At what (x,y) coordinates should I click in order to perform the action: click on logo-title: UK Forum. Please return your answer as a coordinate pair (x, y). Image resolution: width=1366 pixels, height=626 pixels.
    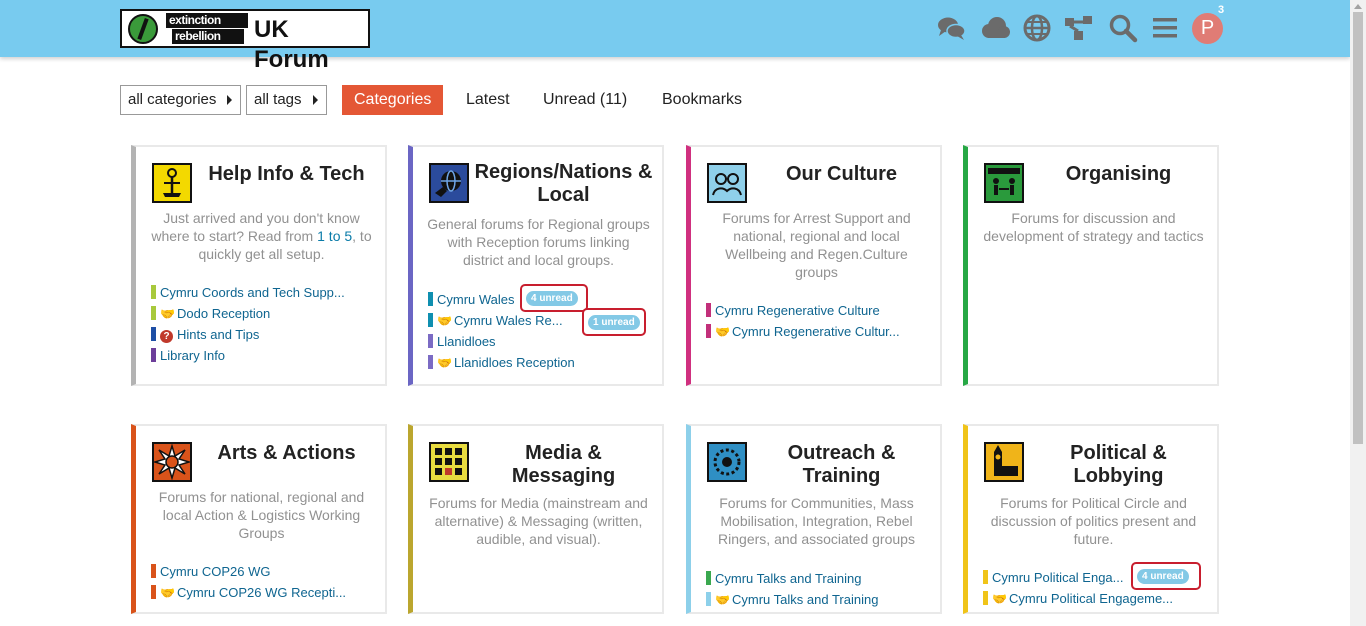
    Looking at the image, I should click on (291, 44).